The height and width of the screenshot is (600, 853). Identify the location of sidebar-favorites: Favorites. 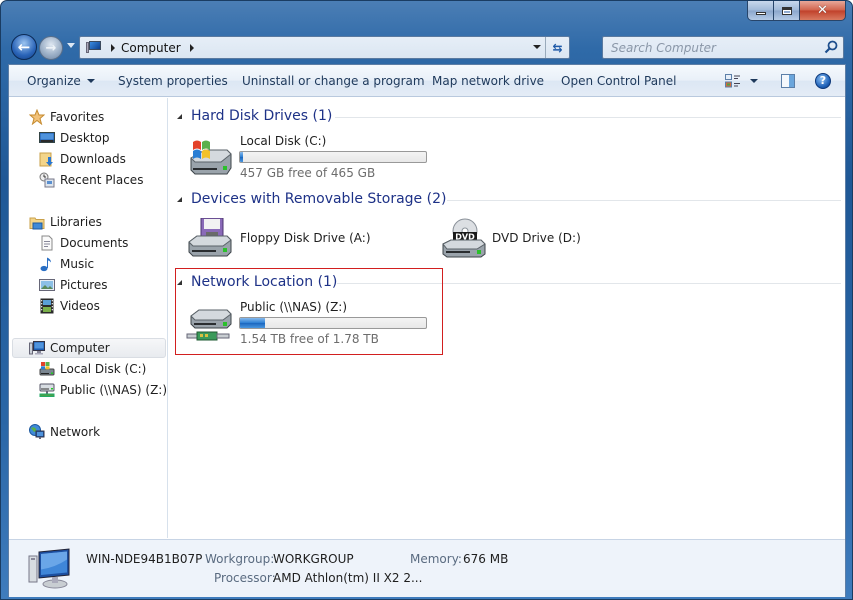
(66, 117).